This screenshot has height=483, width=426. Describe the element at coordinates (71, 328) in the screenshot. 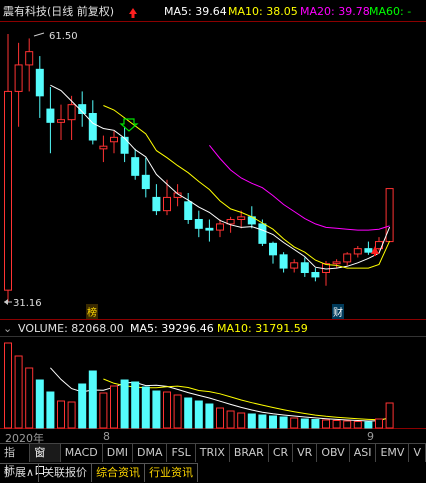

I see `volume-readout: VOLUME: 82068.00` at that location.